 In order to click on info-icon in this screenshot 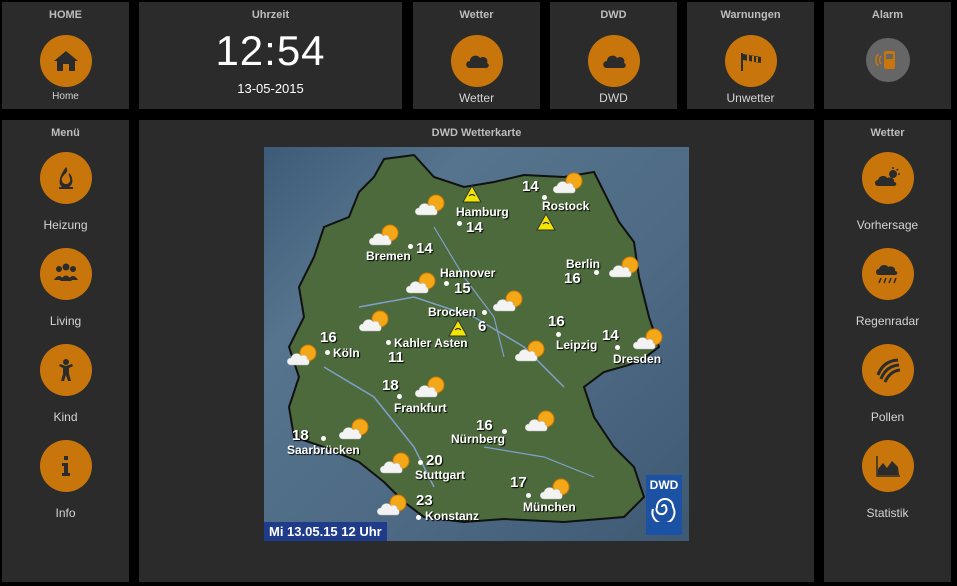, I will do `click(66, 466)`.